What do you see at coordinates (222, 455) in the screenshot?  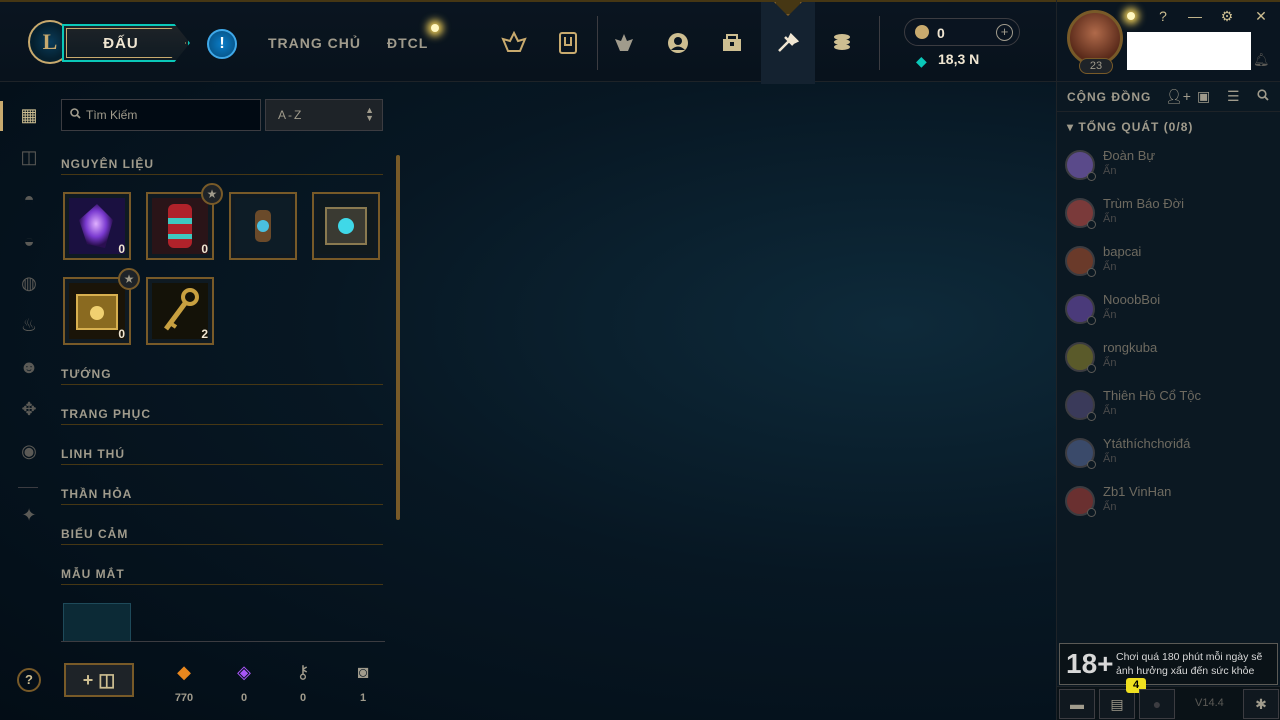 I see `section-companions: LINH THÚ` at bounding box center [222, 455].